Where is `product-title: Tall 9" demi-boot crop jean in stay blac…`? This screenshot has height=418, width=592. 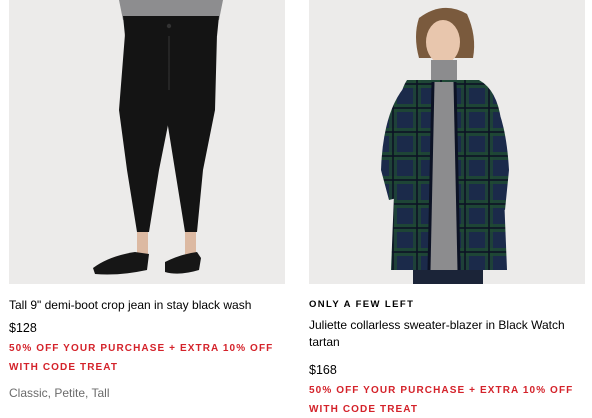
product-title: Tall 9" demi-boot crop jean in stay blac… is located at coordinates (148, 305).